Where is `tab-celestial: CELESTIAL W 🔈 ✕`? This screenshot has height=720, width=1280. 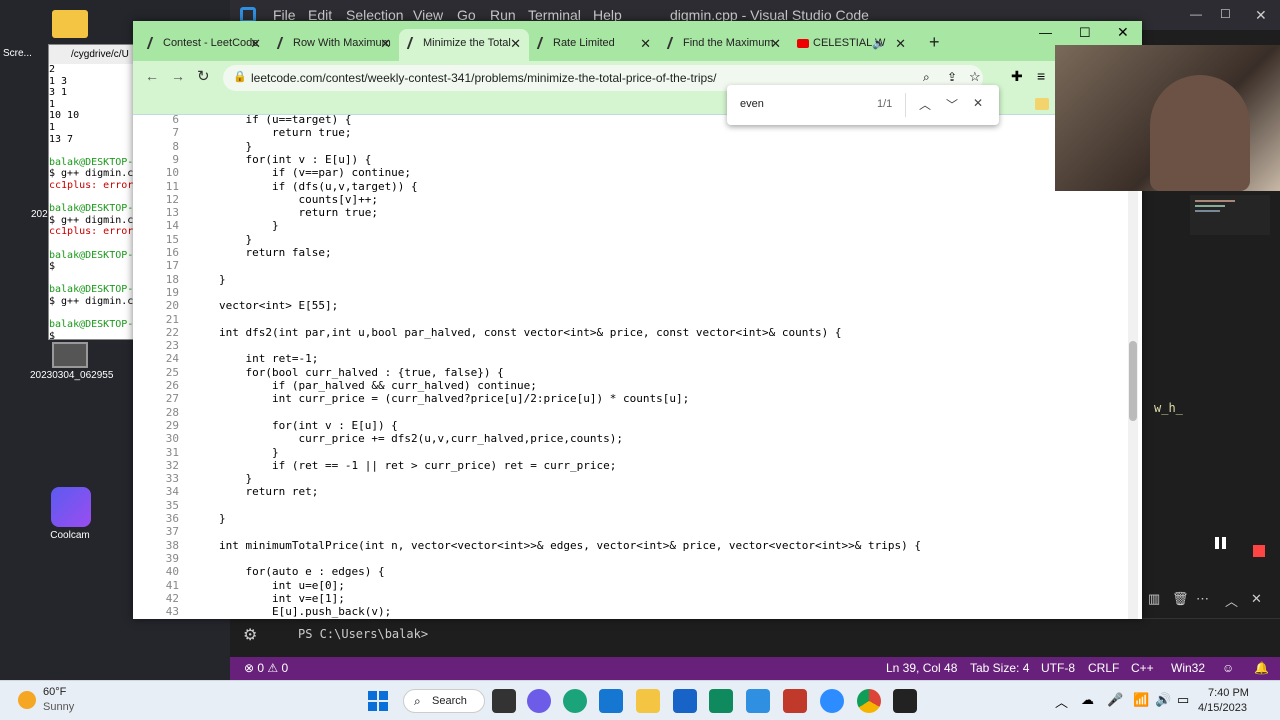 tab-celestial: CELESTIAL W 🔈 ✕ is located at coordinates (851, 45).